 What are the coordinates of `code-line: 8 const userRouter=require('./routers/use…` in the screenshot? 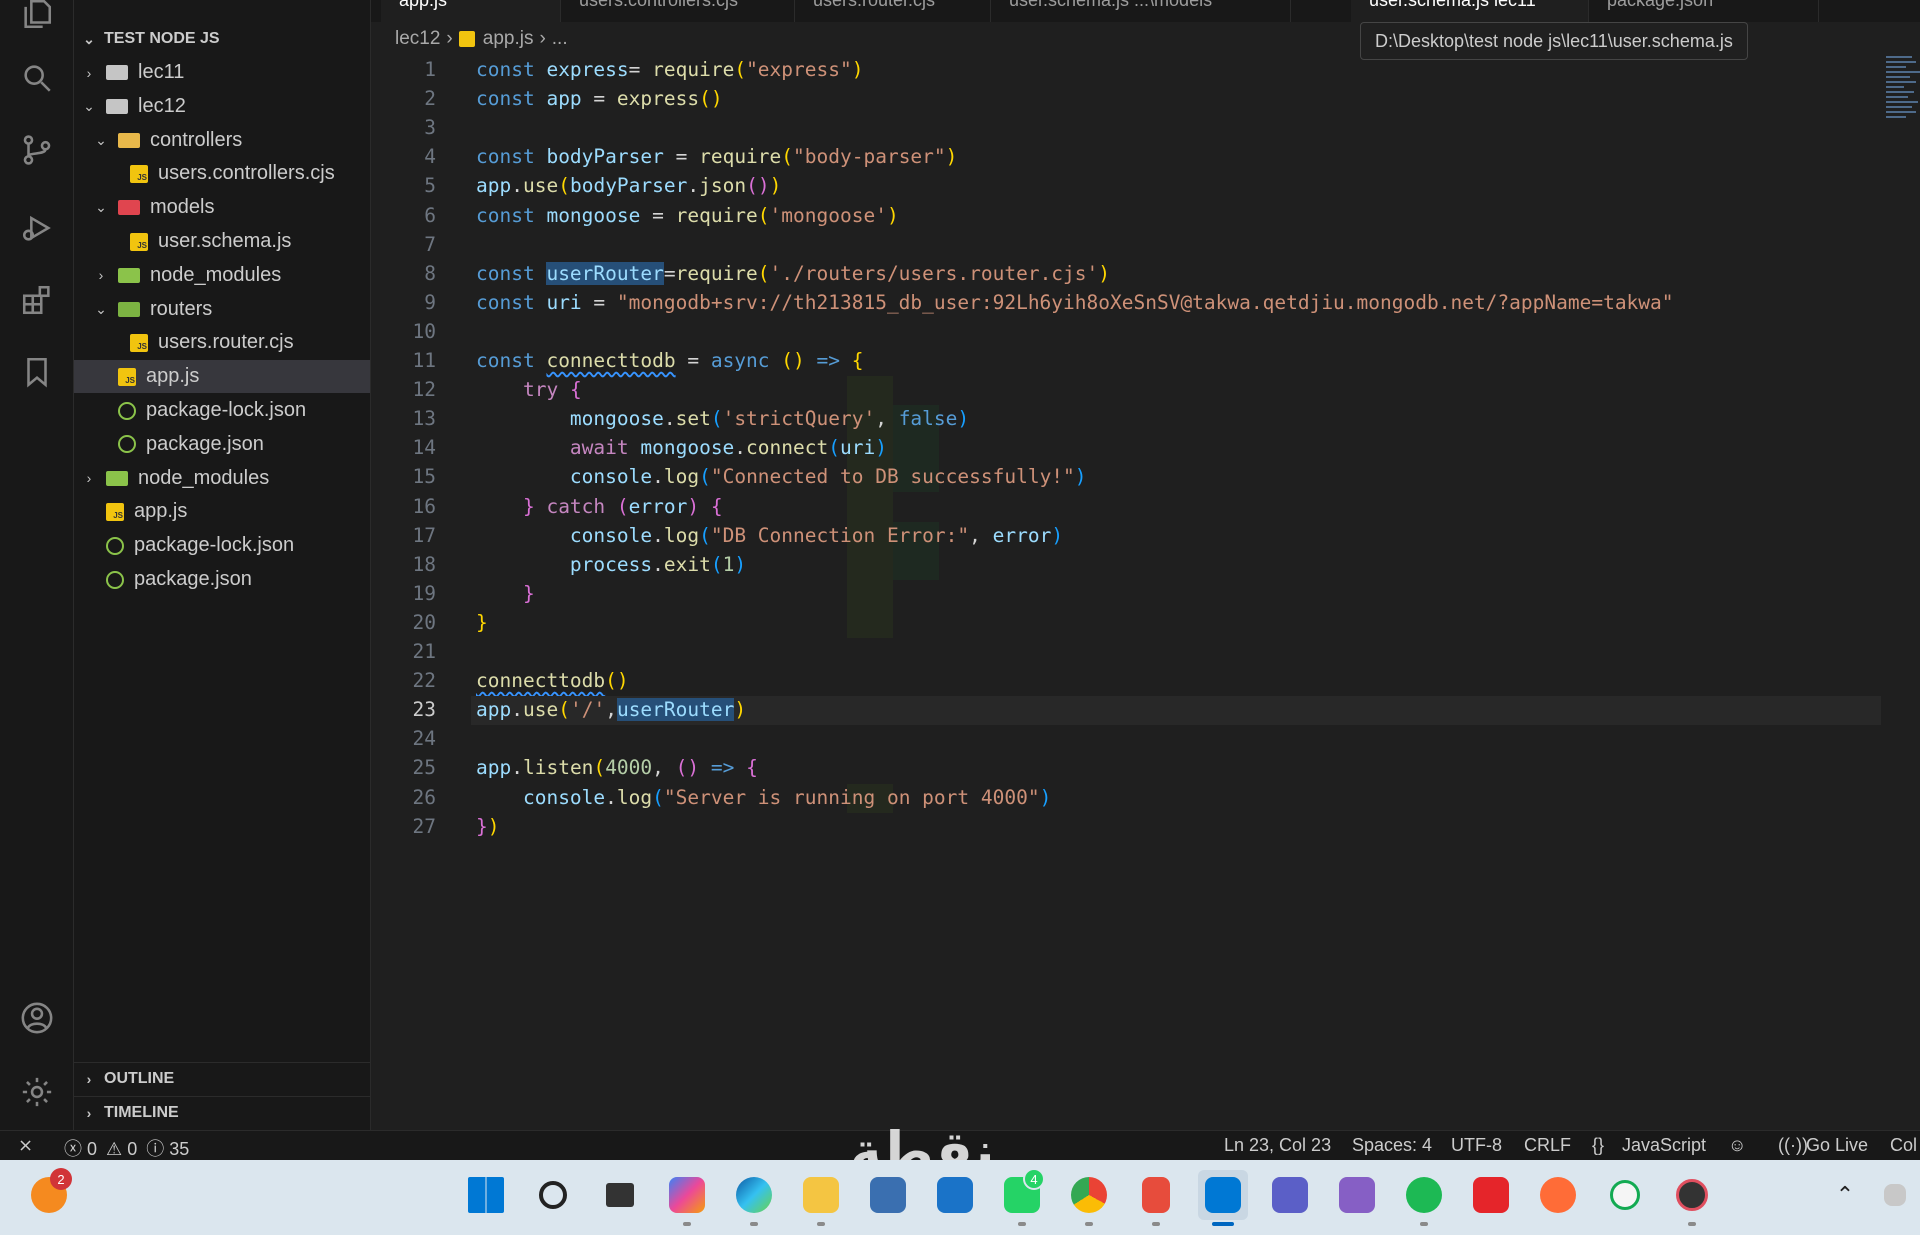 It's located at (1126, 274).